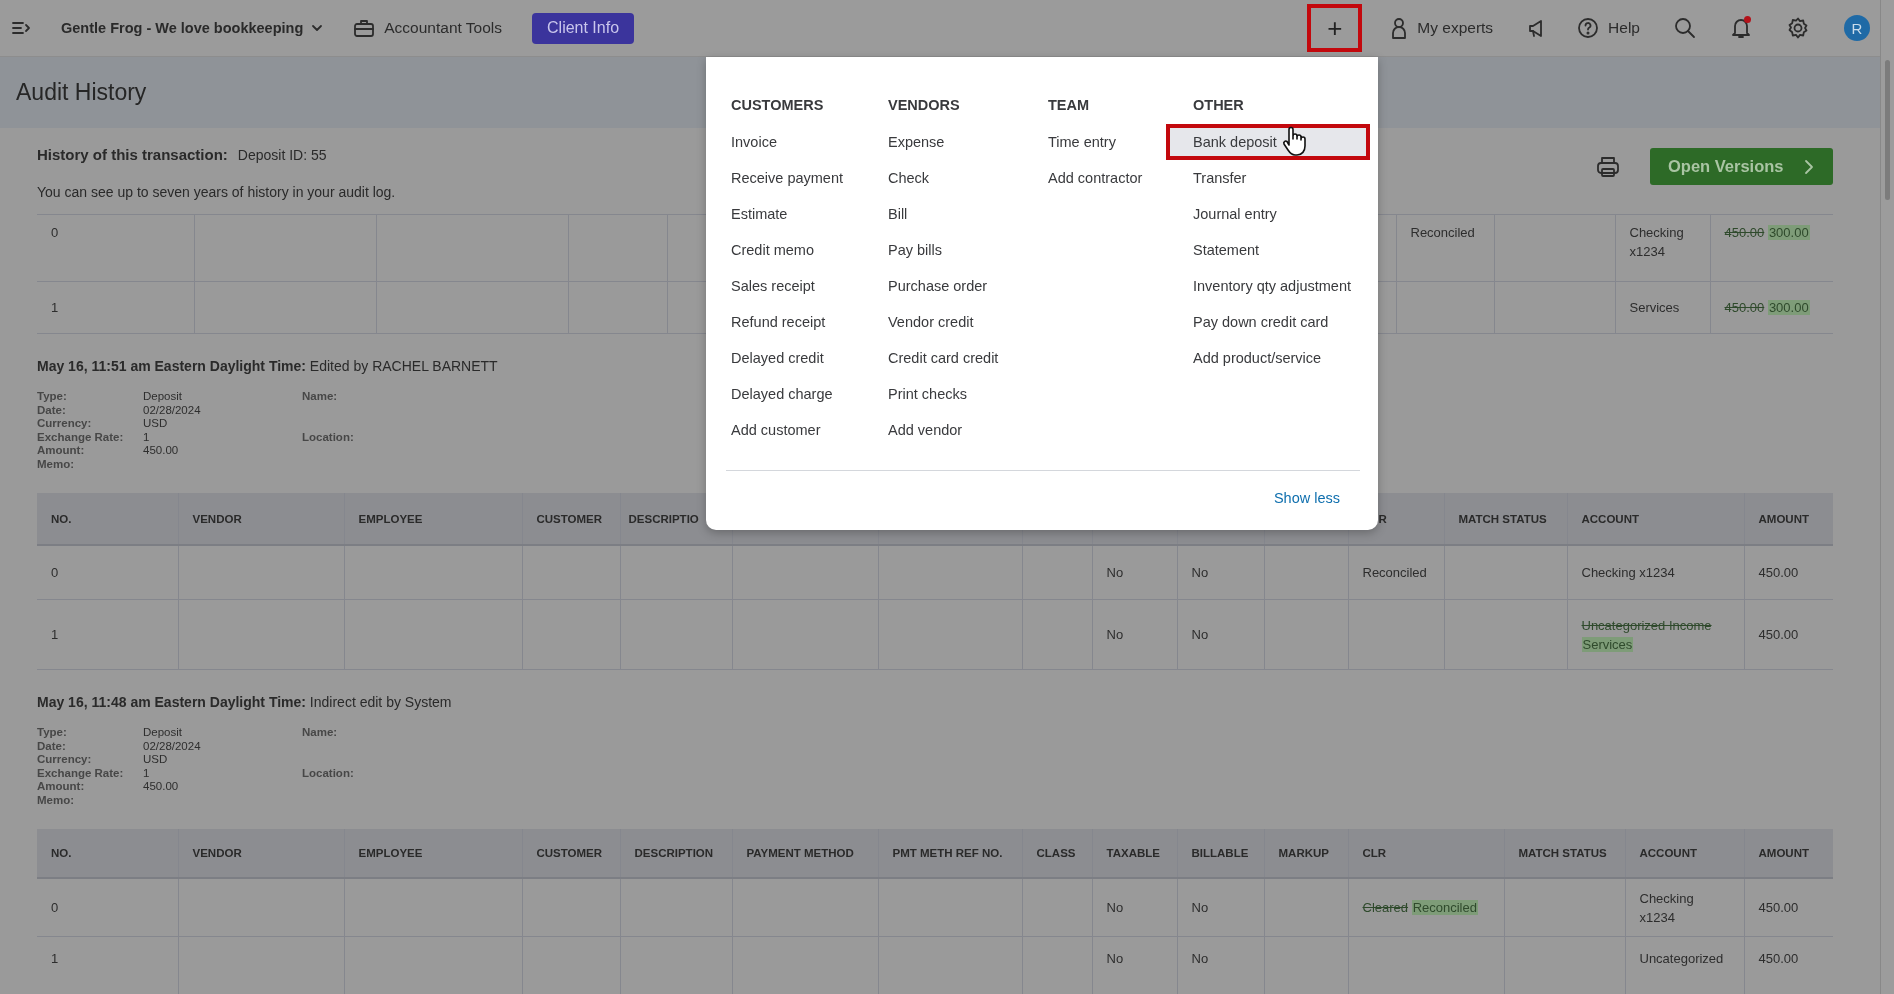 This screenshot has height=994, width=1894. Describe the element at coordinates (282, 155) in the screenshot. I see `deposit-id: Deposit ID: 55` at that location.